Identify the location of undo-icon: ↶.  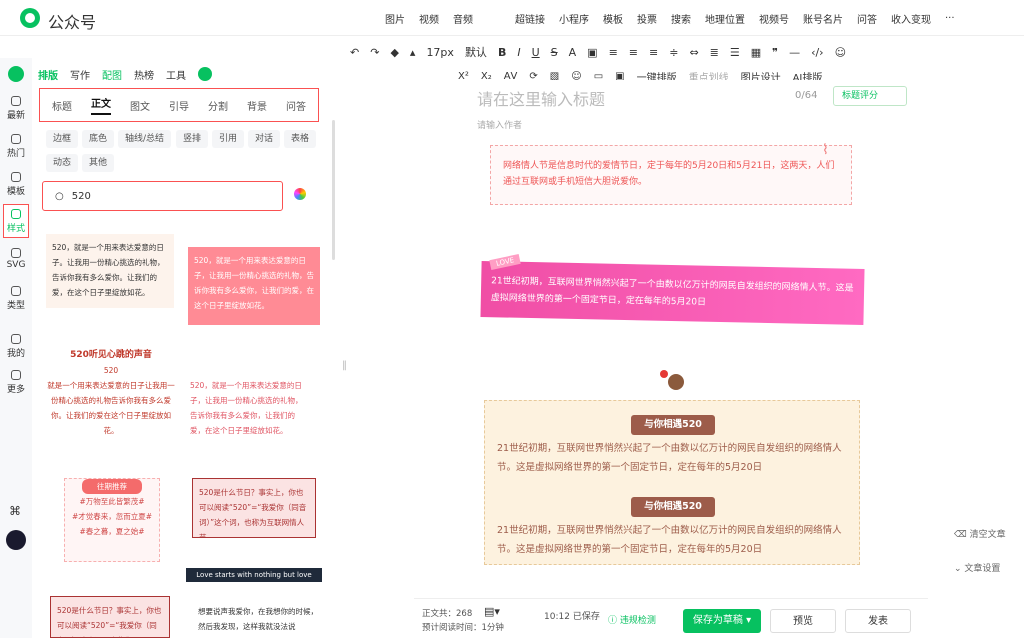
(354, 52).